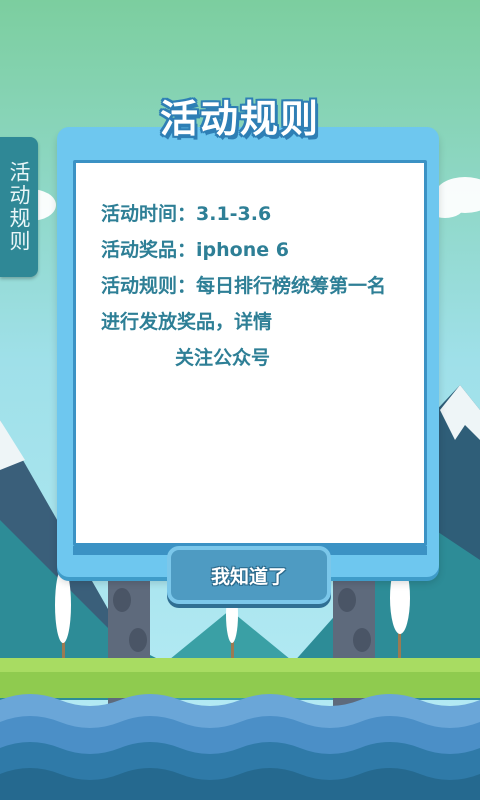 This screenshot has width=480, height=800. I want to click on confirm-button: 我知道了, so click(249, 575).